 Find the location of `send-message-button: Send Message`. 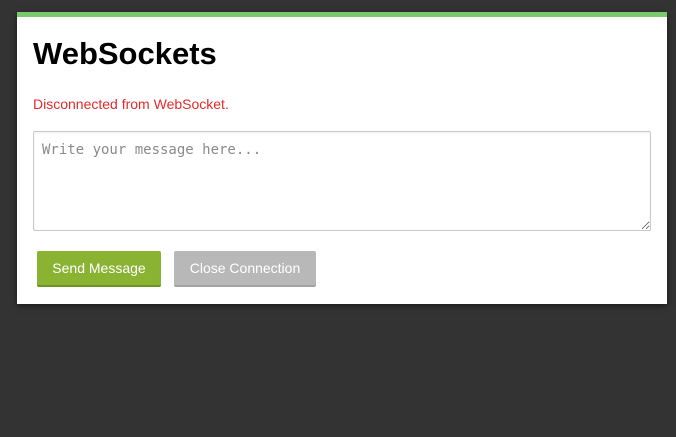

send-message-button: Send Message is located at coordinates (99, 269).